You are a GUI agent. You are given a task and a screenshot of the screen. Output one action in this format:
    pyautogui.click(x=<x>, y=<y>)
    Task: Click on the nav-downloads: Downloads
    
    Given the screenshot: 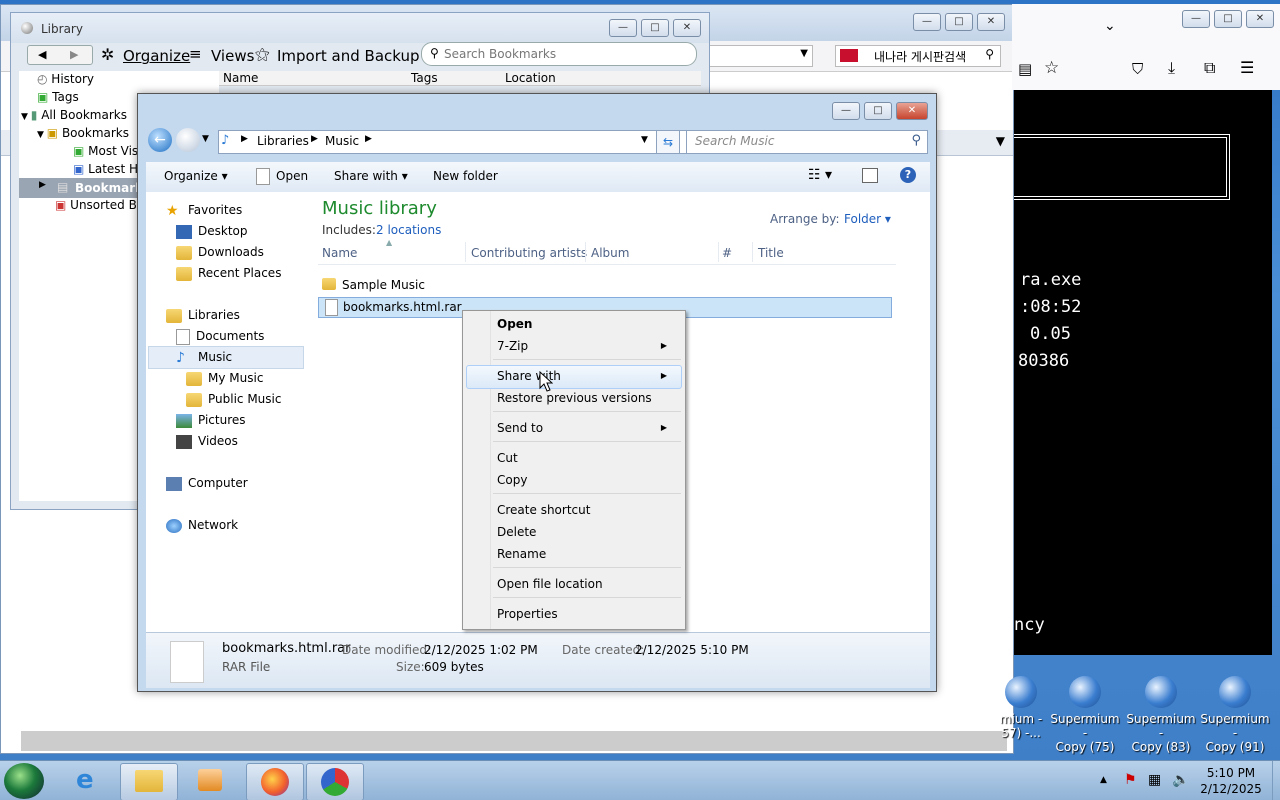 What is the action you would take?
    pyautogui.click(x=220, y=252)
    